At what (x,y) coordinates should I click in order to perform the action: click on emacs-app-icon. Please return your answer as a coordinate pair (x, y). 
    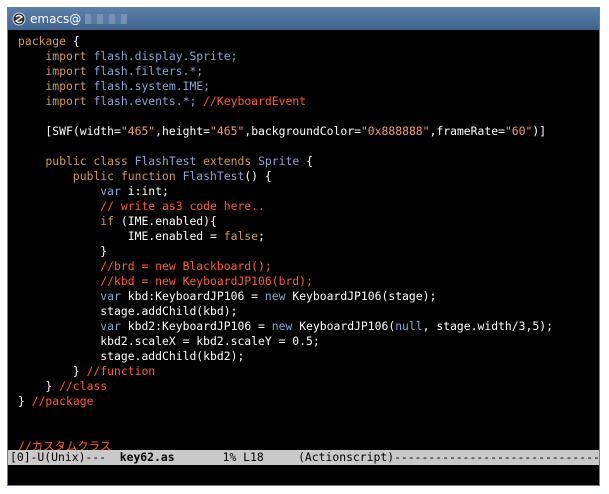
    Looking at the image, I should click on (19, 19).